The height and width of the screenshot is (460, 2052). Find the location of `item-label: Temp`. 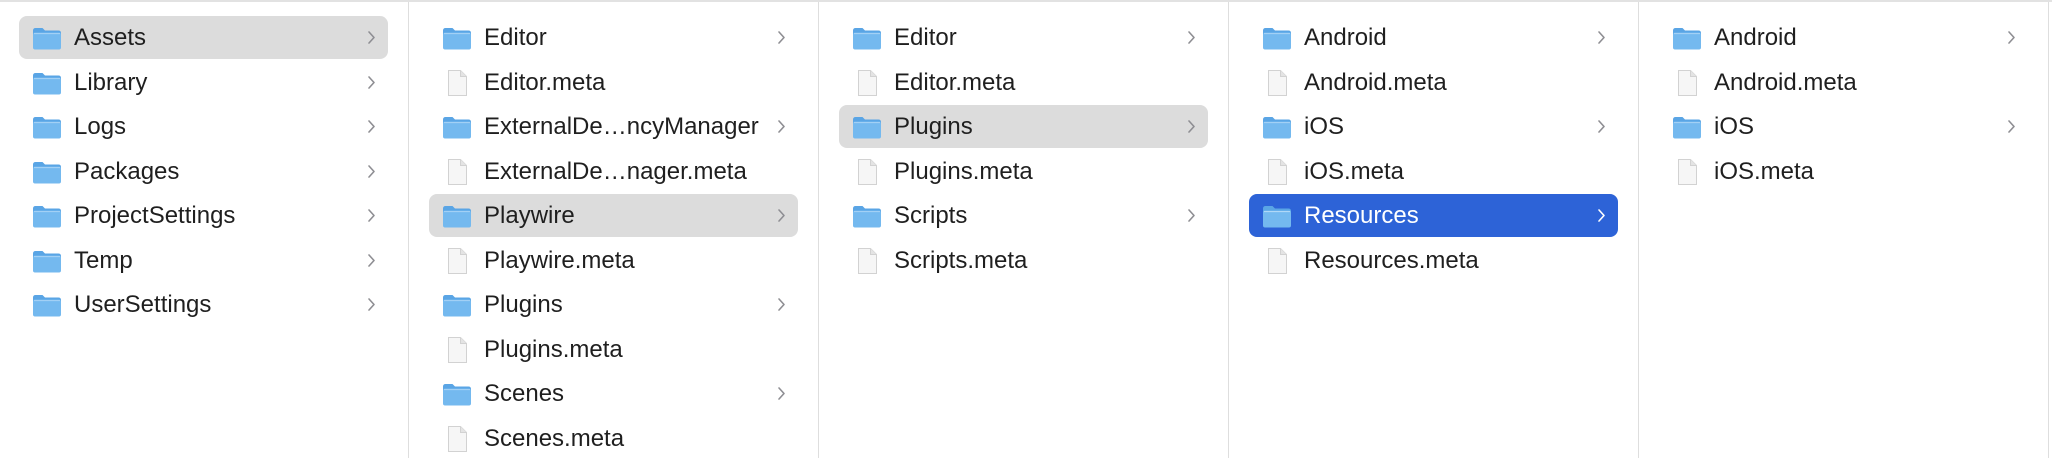

item-label: Temp is located at coordinates (103, 260).